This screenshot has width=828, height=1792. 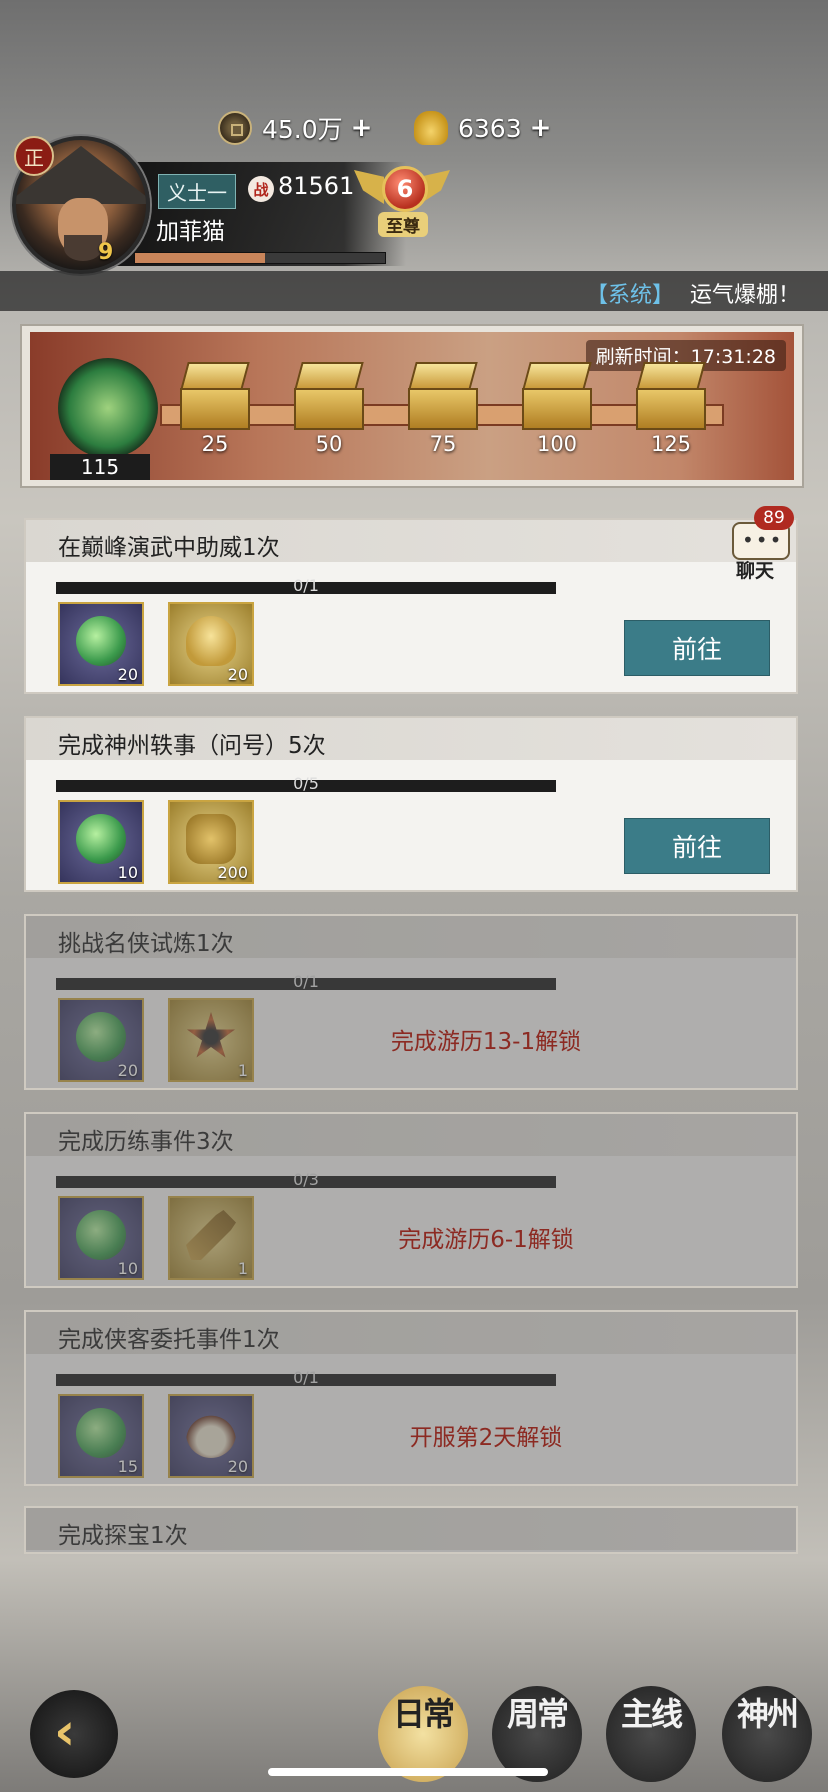 What do you see at coordinates (261, 189) in the screenshot?
I see `power-icon: 战` at bounding box center [261, 189].